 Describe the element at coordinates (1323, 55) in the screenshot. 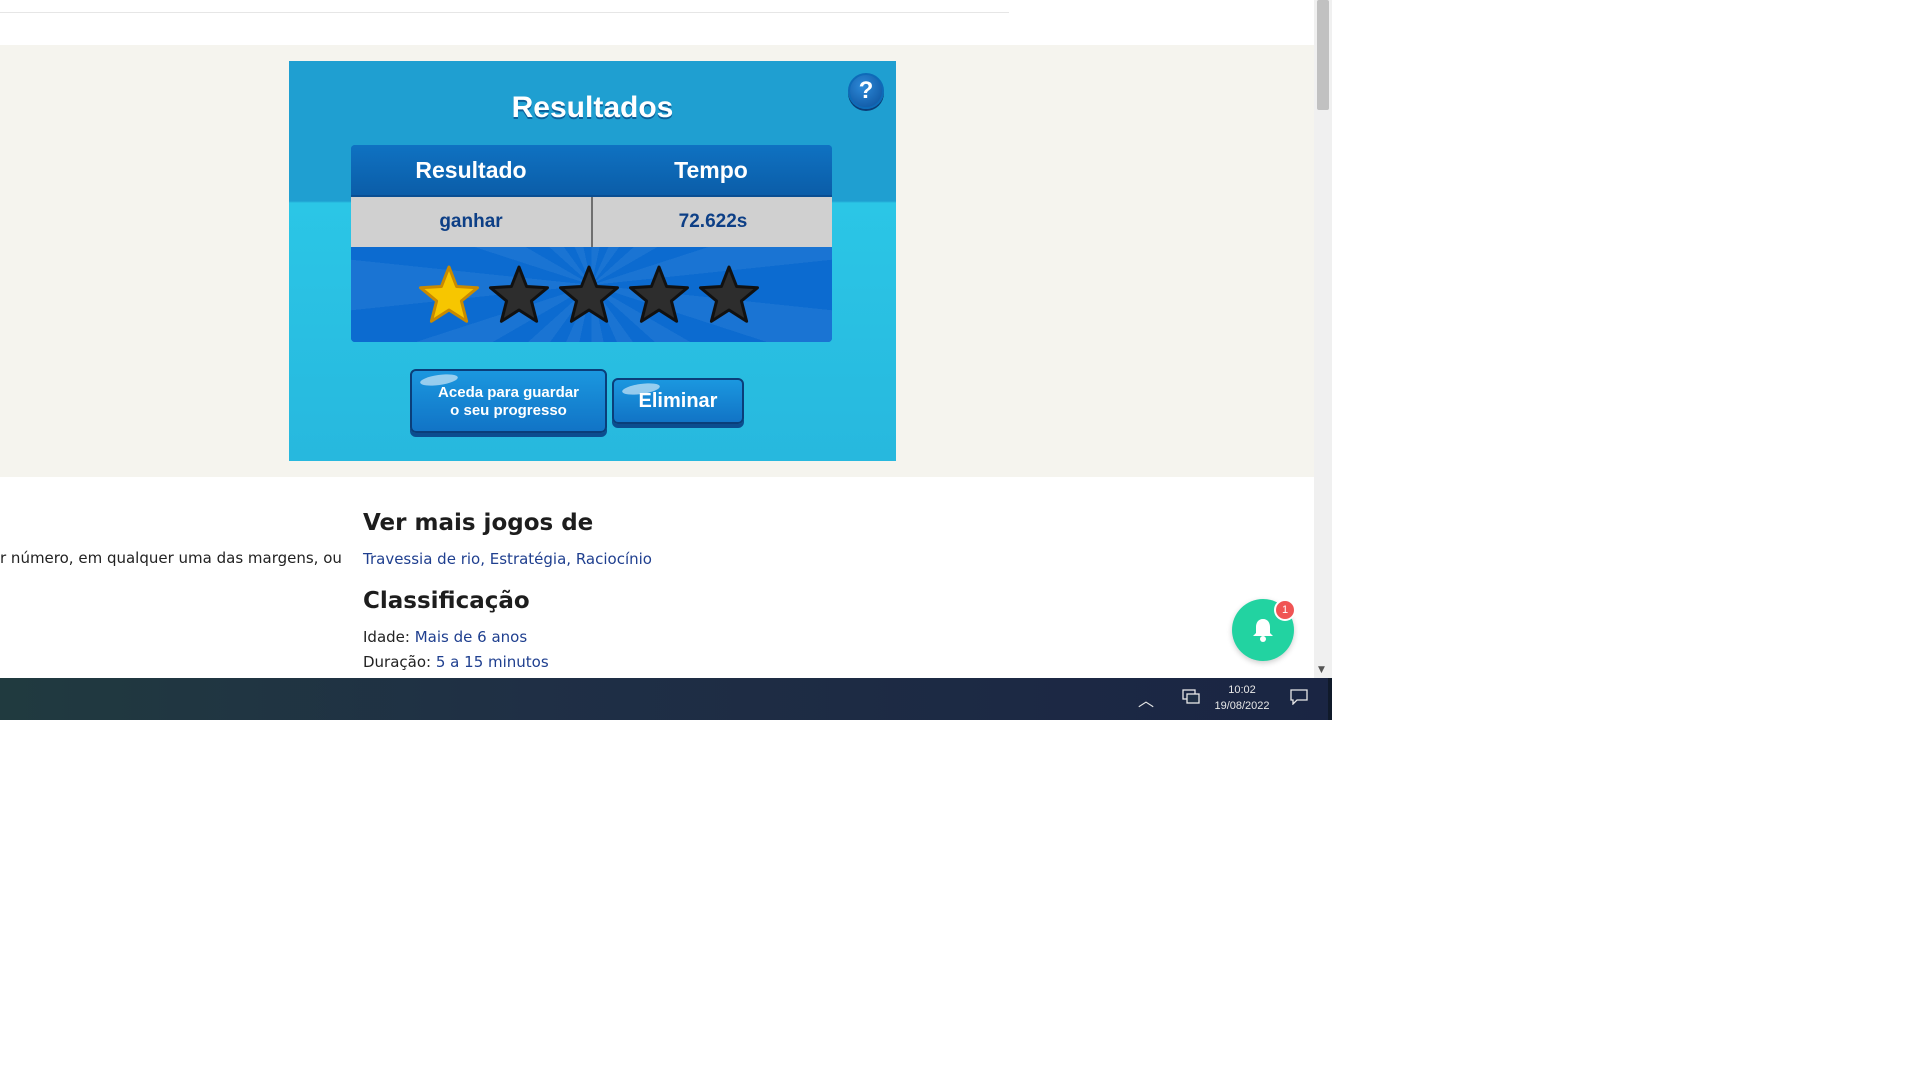

I see `scrollbar-thumb` at that location.